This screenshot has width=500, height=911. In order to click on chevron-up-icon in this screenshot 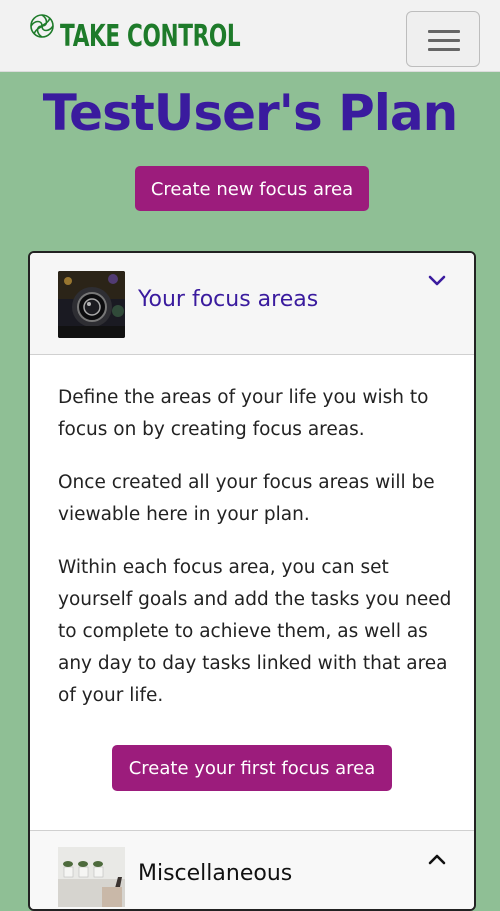, I will do `click(437, 859)`.